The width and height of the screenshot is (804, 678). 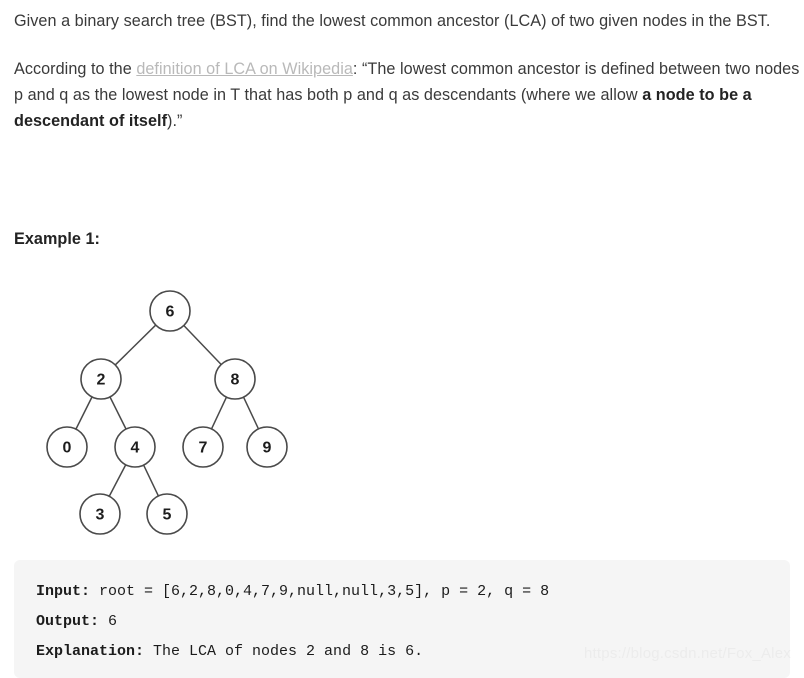 I want to click on paragraph-2-tail-text: ).”, so click(x=175, y=121).